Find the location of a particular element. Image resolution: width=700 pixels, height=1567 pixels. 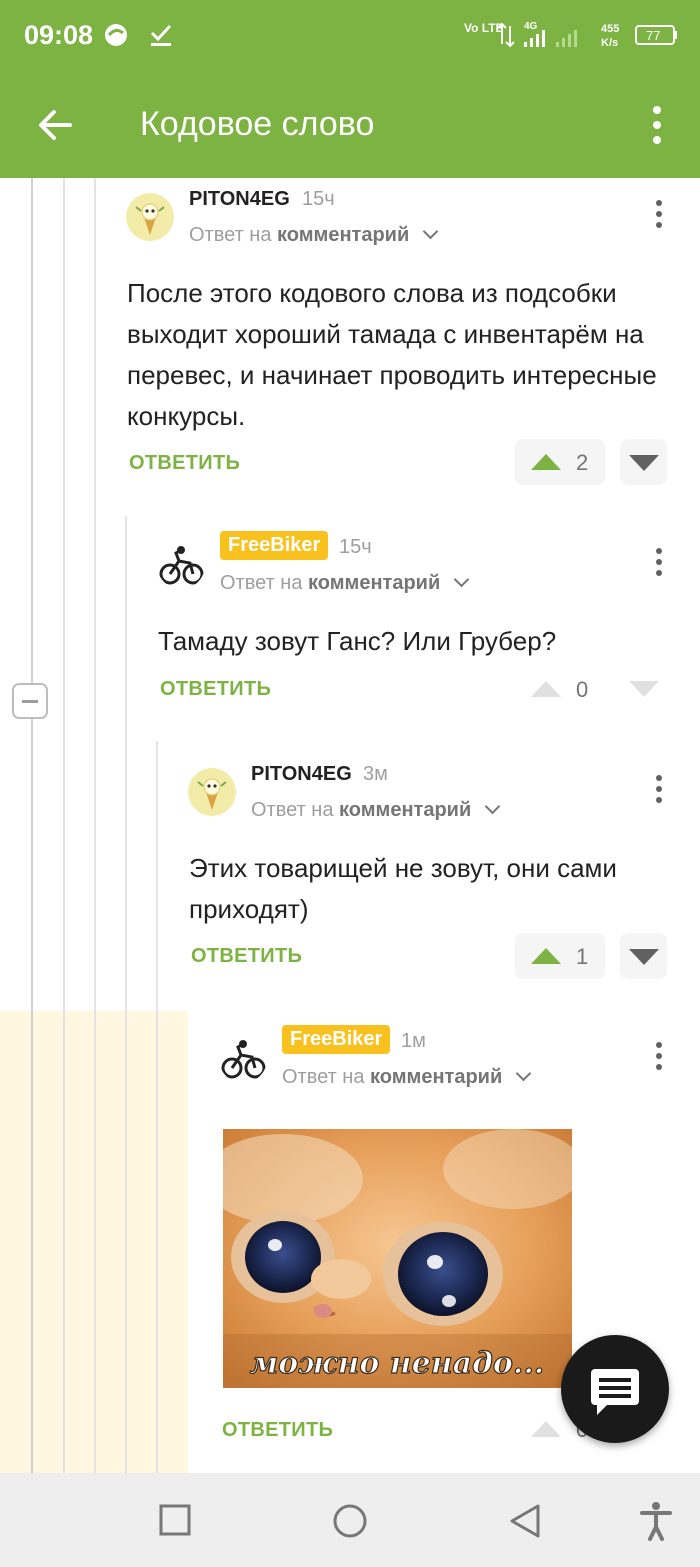

status-indicators: Vo LTE 4G 455 K/s 77 is located at coordinates (570, 35).